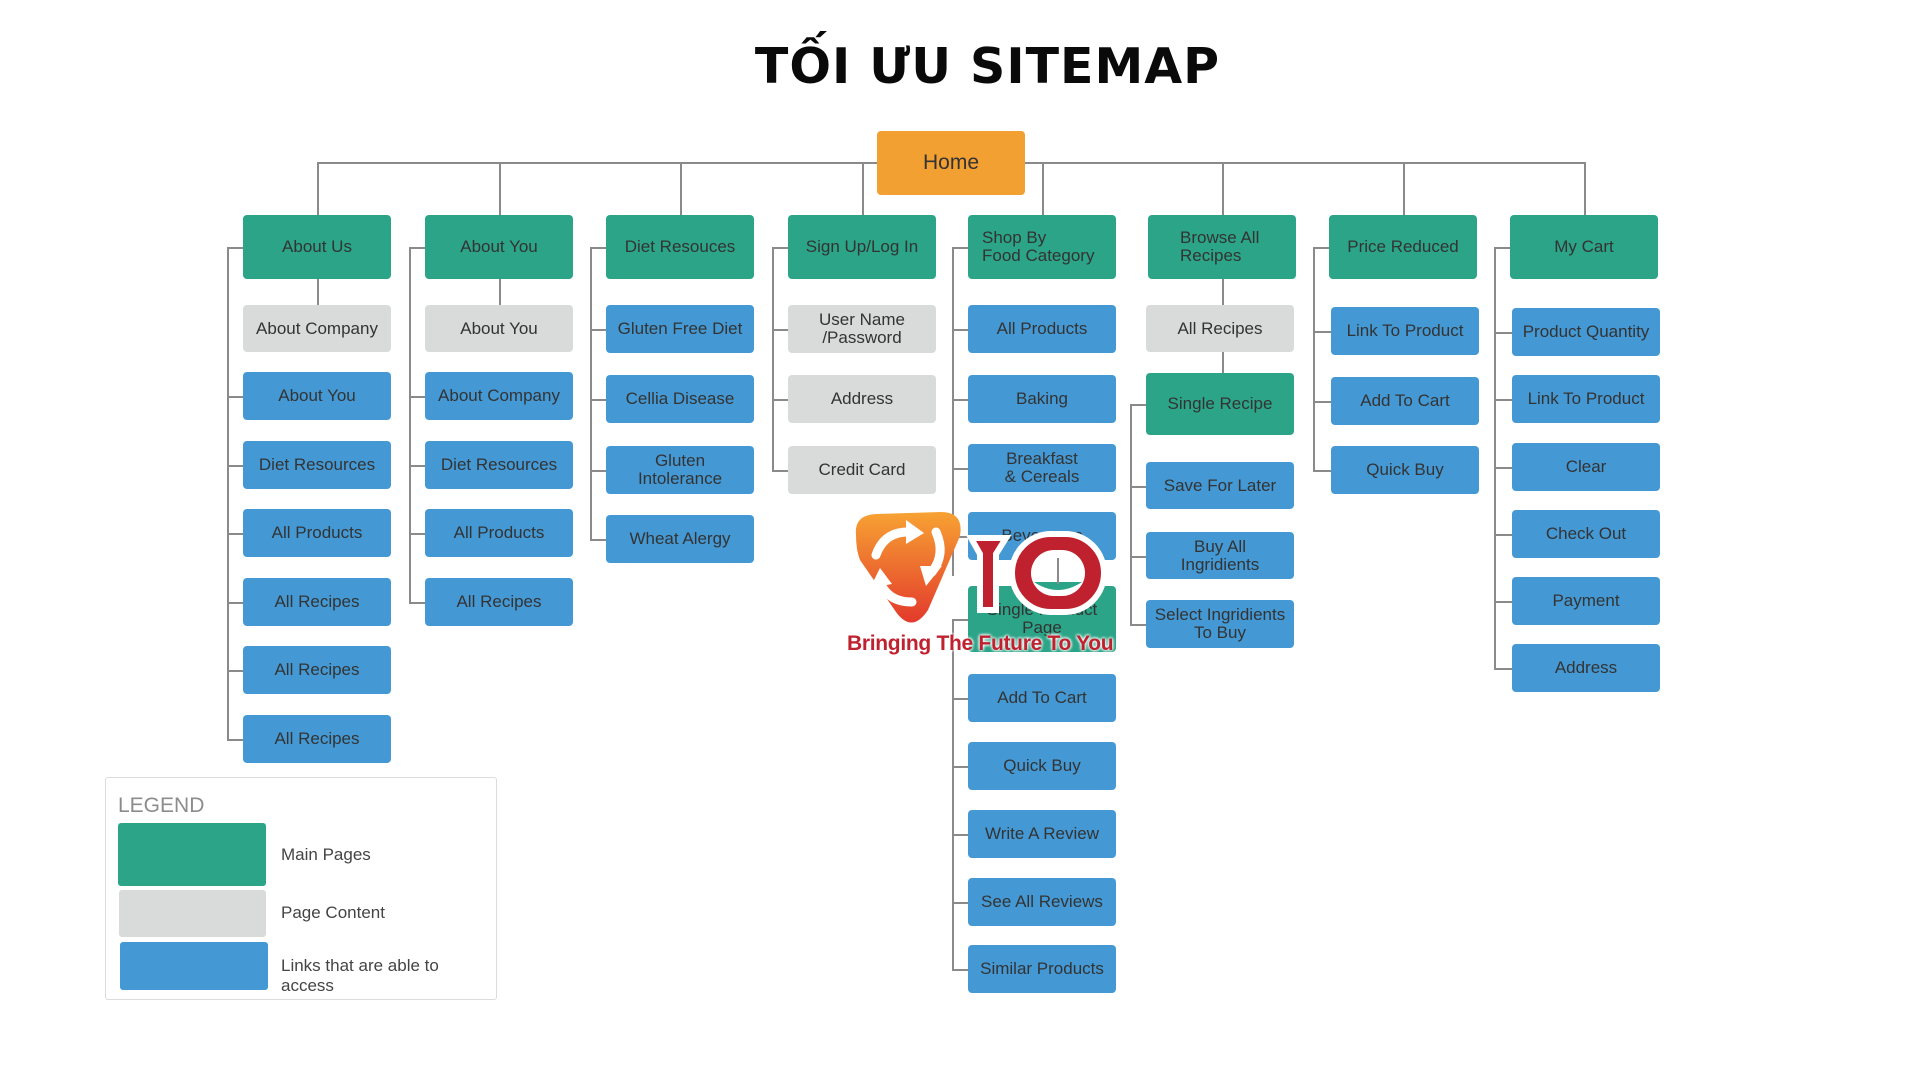  Describe the element at coordinates (980, 643) in the screenshot. I see `watermark-tagline: Bringing The Future To You` at that location.